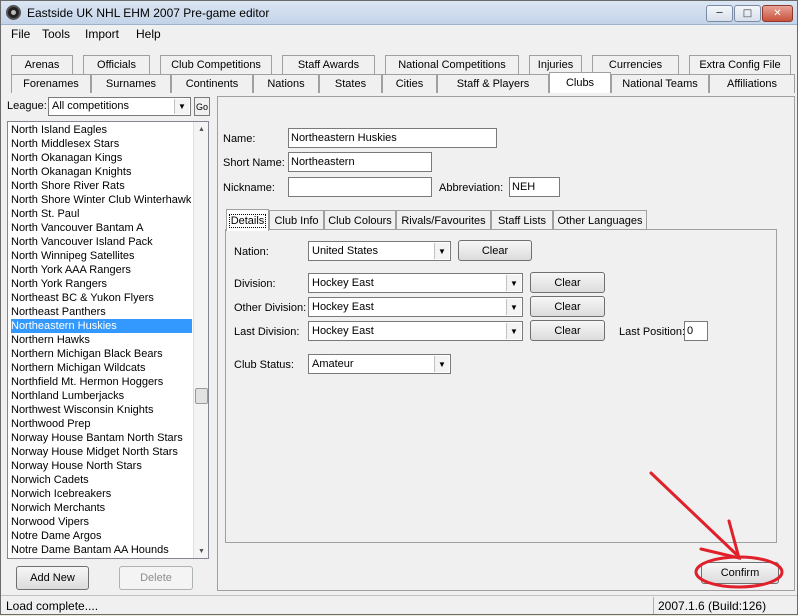 This screenshot has height=616, width=798. I want to click on scroll-up-icon: ▲, so click(201, 129).